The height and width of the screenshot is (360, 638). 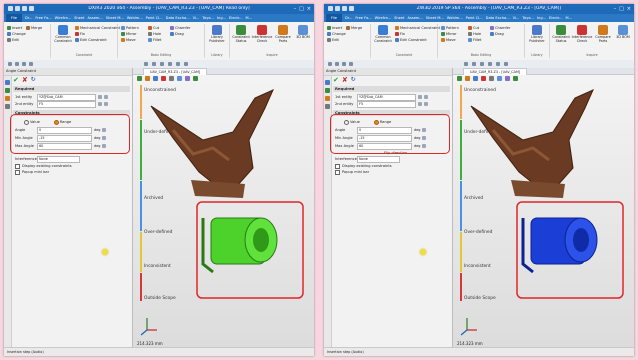 I want to click on compare-parts-button: Compare Parts, so click(x=603, y=34).